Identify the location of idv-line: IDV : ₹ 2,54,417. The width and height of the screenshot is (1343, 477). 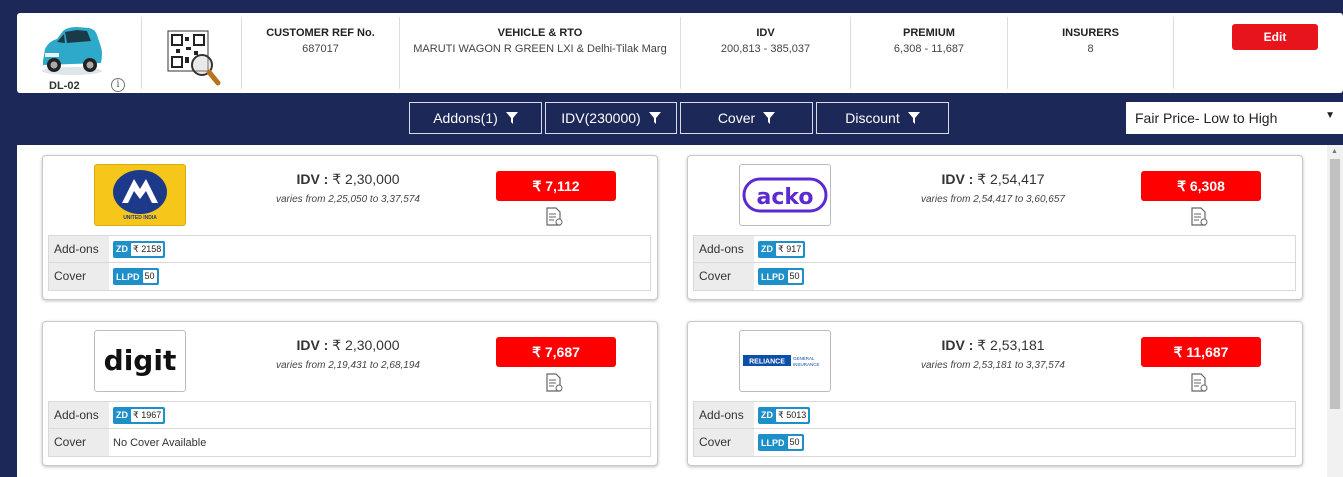
(993, 179).